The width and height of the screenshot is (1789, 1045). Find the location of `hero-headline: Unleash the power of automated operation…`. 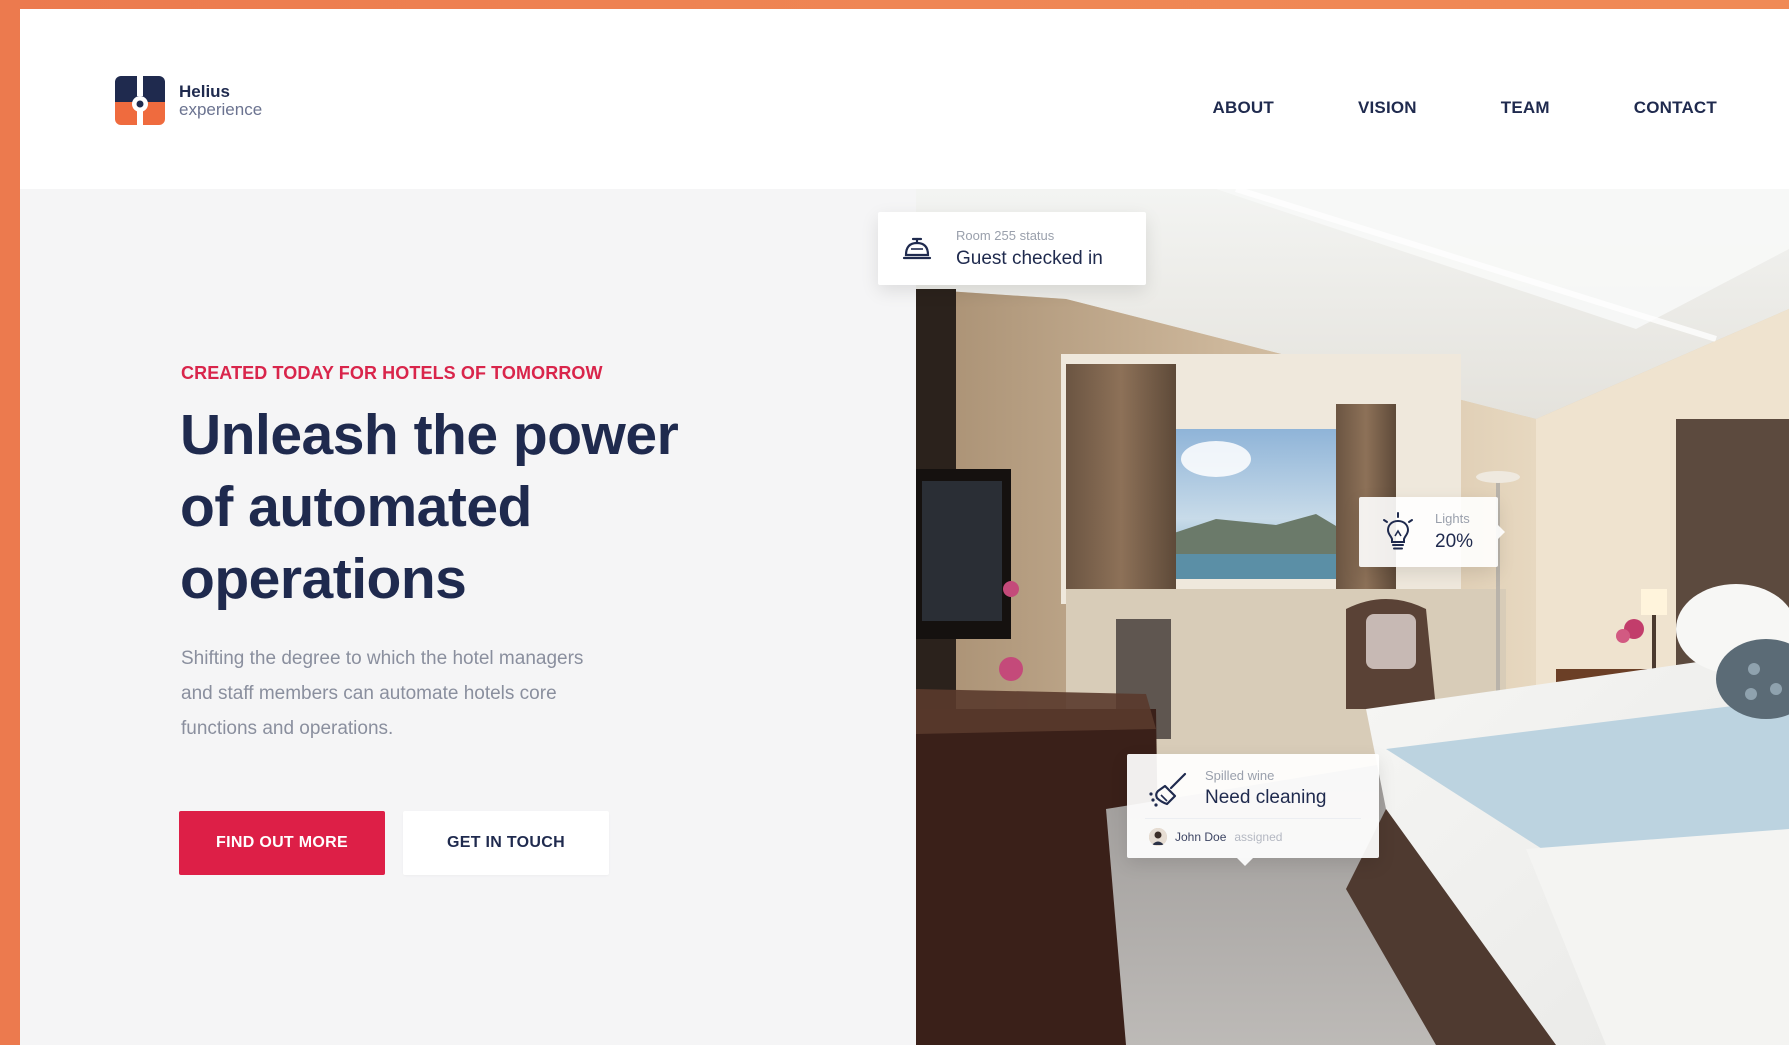

hero-headline: Unleash the power of automated operation… is located at coordinates (490, 507).